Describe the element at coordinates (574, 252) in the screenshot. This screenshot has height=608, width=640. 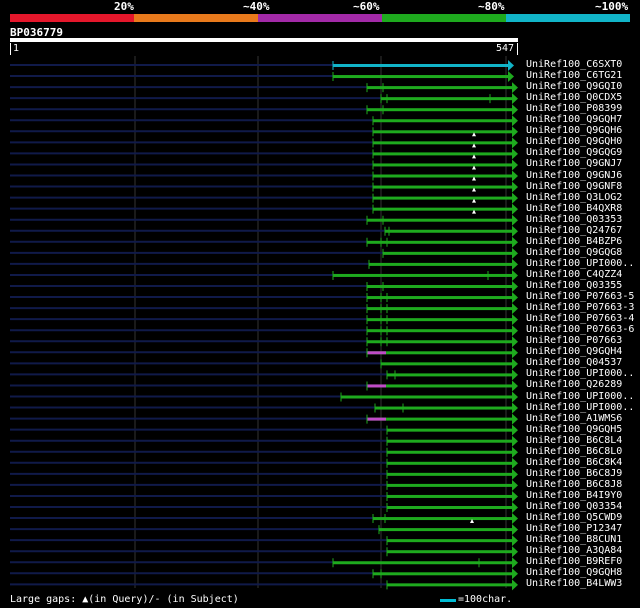
I see `hit-label: UniRef100_Q9GQG8` at that location.